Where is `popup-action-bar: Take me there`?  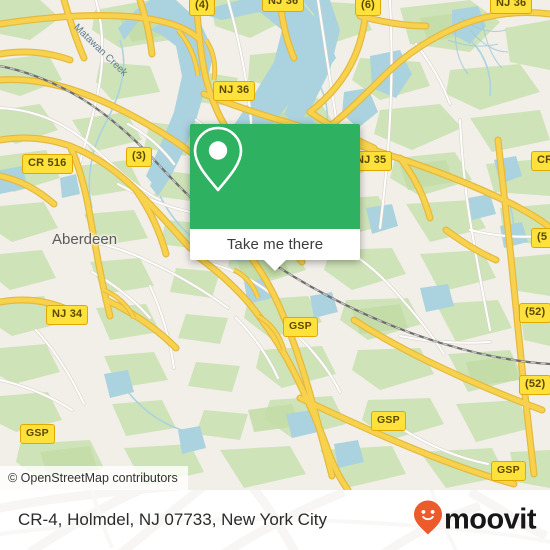
popup-action-bar: Take me there is located at coordinates (275, 250).